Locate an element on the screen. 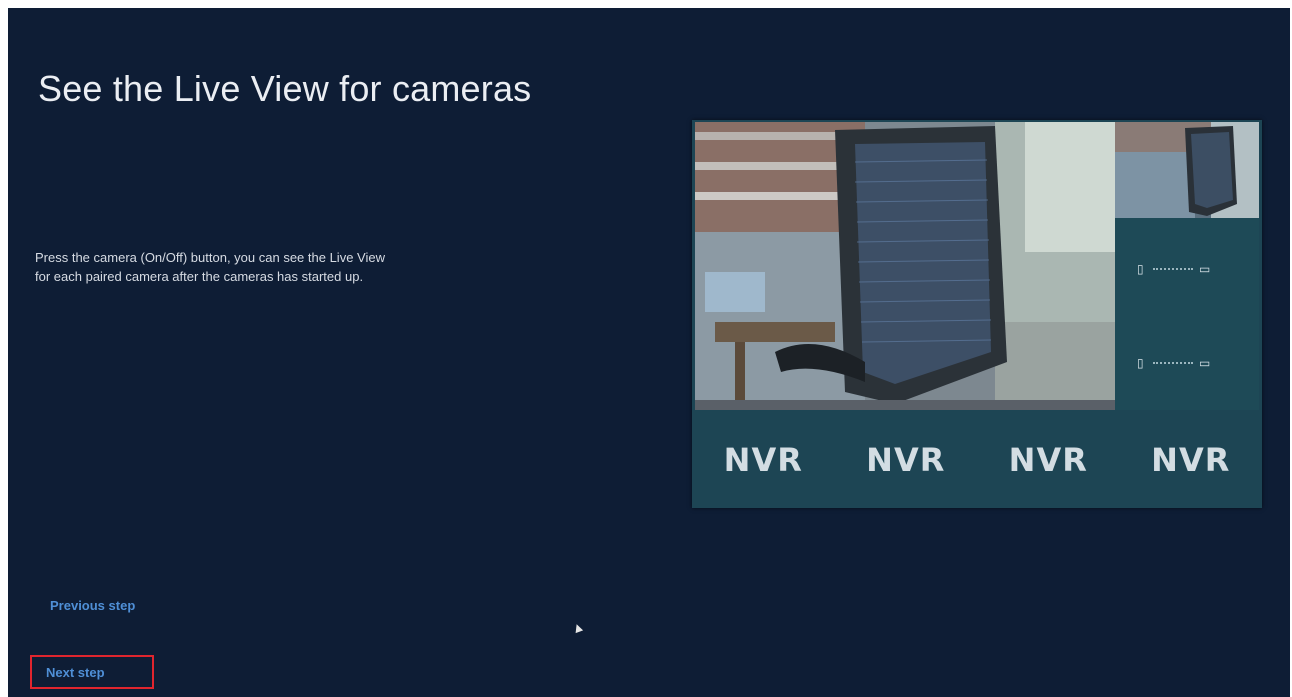  nvr-label-1: NVR is located at coordinates (763, 460).